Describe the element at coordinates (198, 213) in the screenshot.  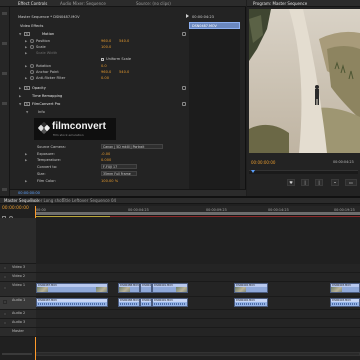
I see `work-area-bar` at that location.